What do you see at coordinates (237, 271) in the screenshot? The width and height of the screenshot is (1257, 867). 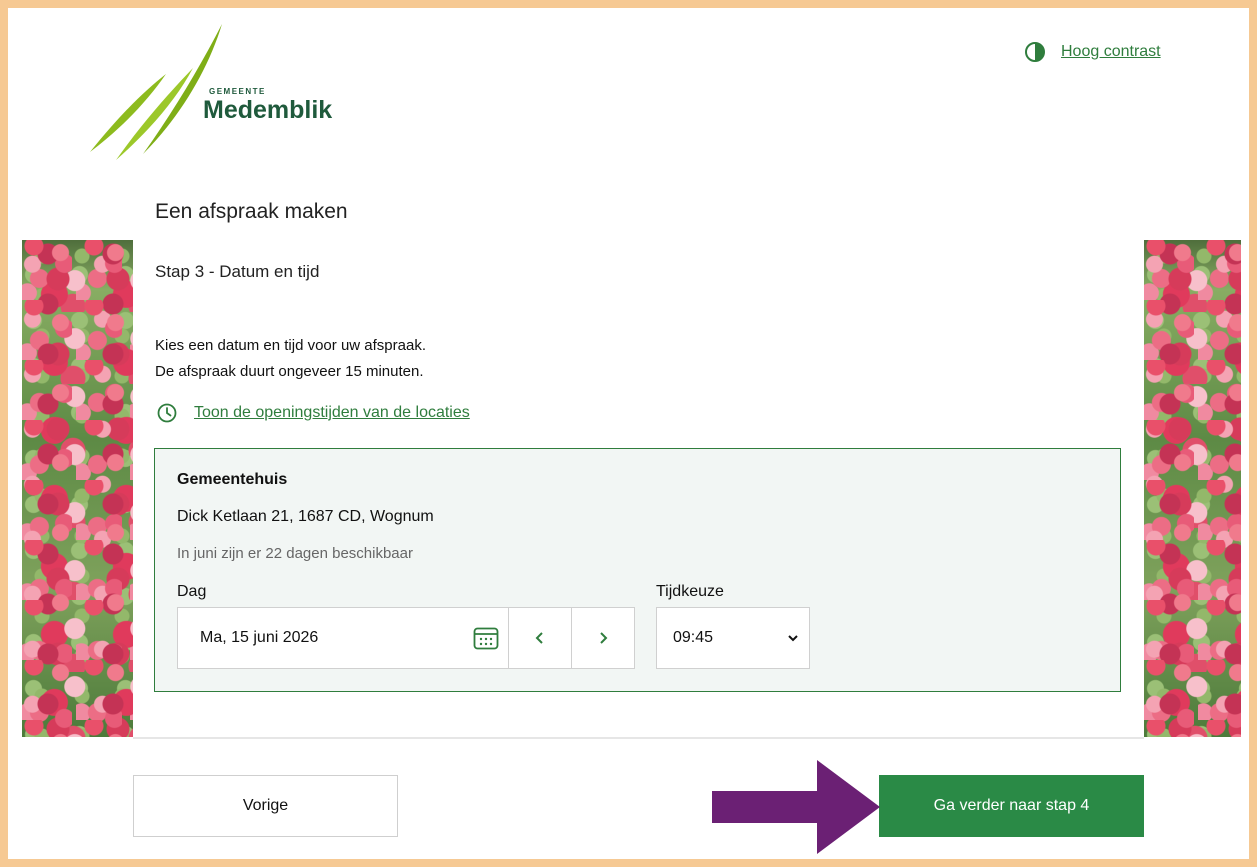 I see `step-title: Stap 3 - Datum en tijd` at bounding box center [237, 271].